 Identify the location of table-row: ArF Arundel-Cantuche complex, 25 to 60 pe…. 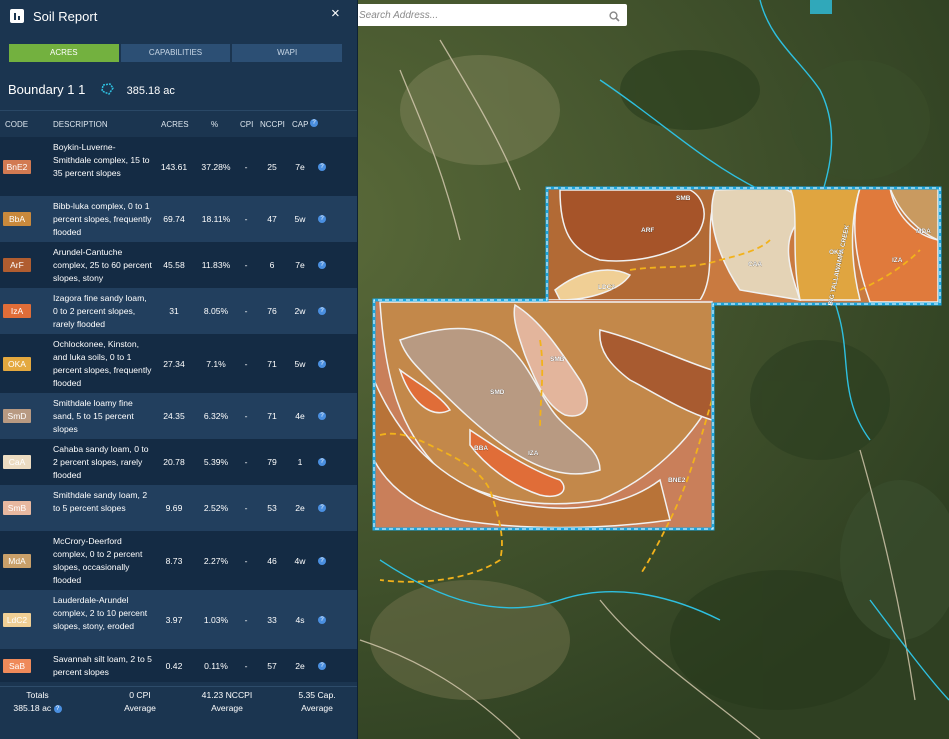
(178, 265).